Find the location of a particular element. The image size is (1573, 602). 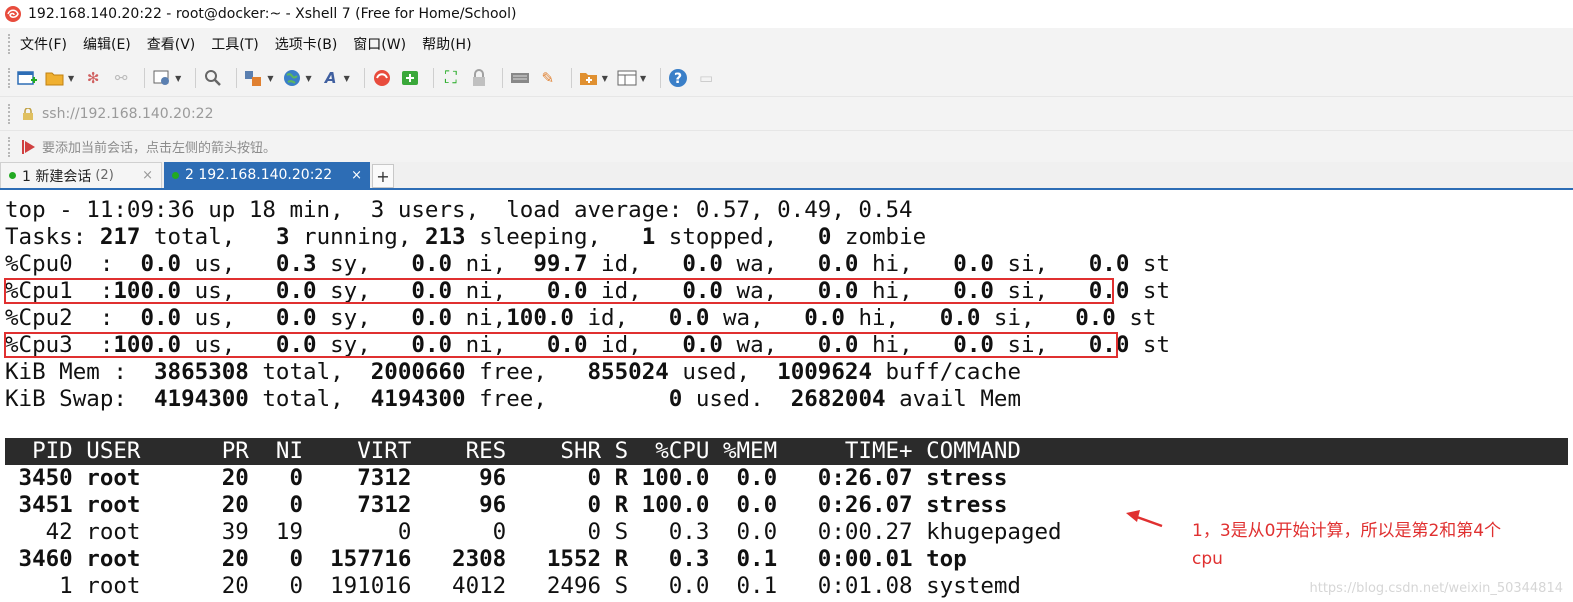

new-session-icon is located at coordinates (27, 78).